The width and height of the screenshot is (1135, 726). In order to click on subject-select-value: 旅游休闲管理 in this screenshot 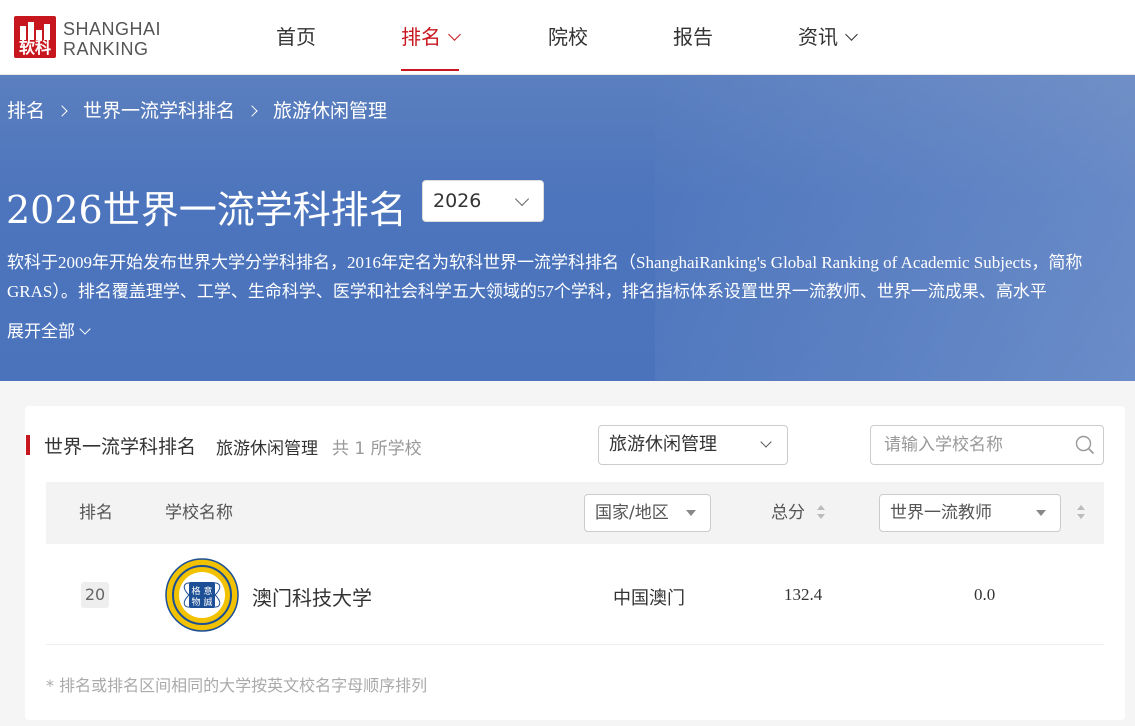, I will do `click(663, 444)`.